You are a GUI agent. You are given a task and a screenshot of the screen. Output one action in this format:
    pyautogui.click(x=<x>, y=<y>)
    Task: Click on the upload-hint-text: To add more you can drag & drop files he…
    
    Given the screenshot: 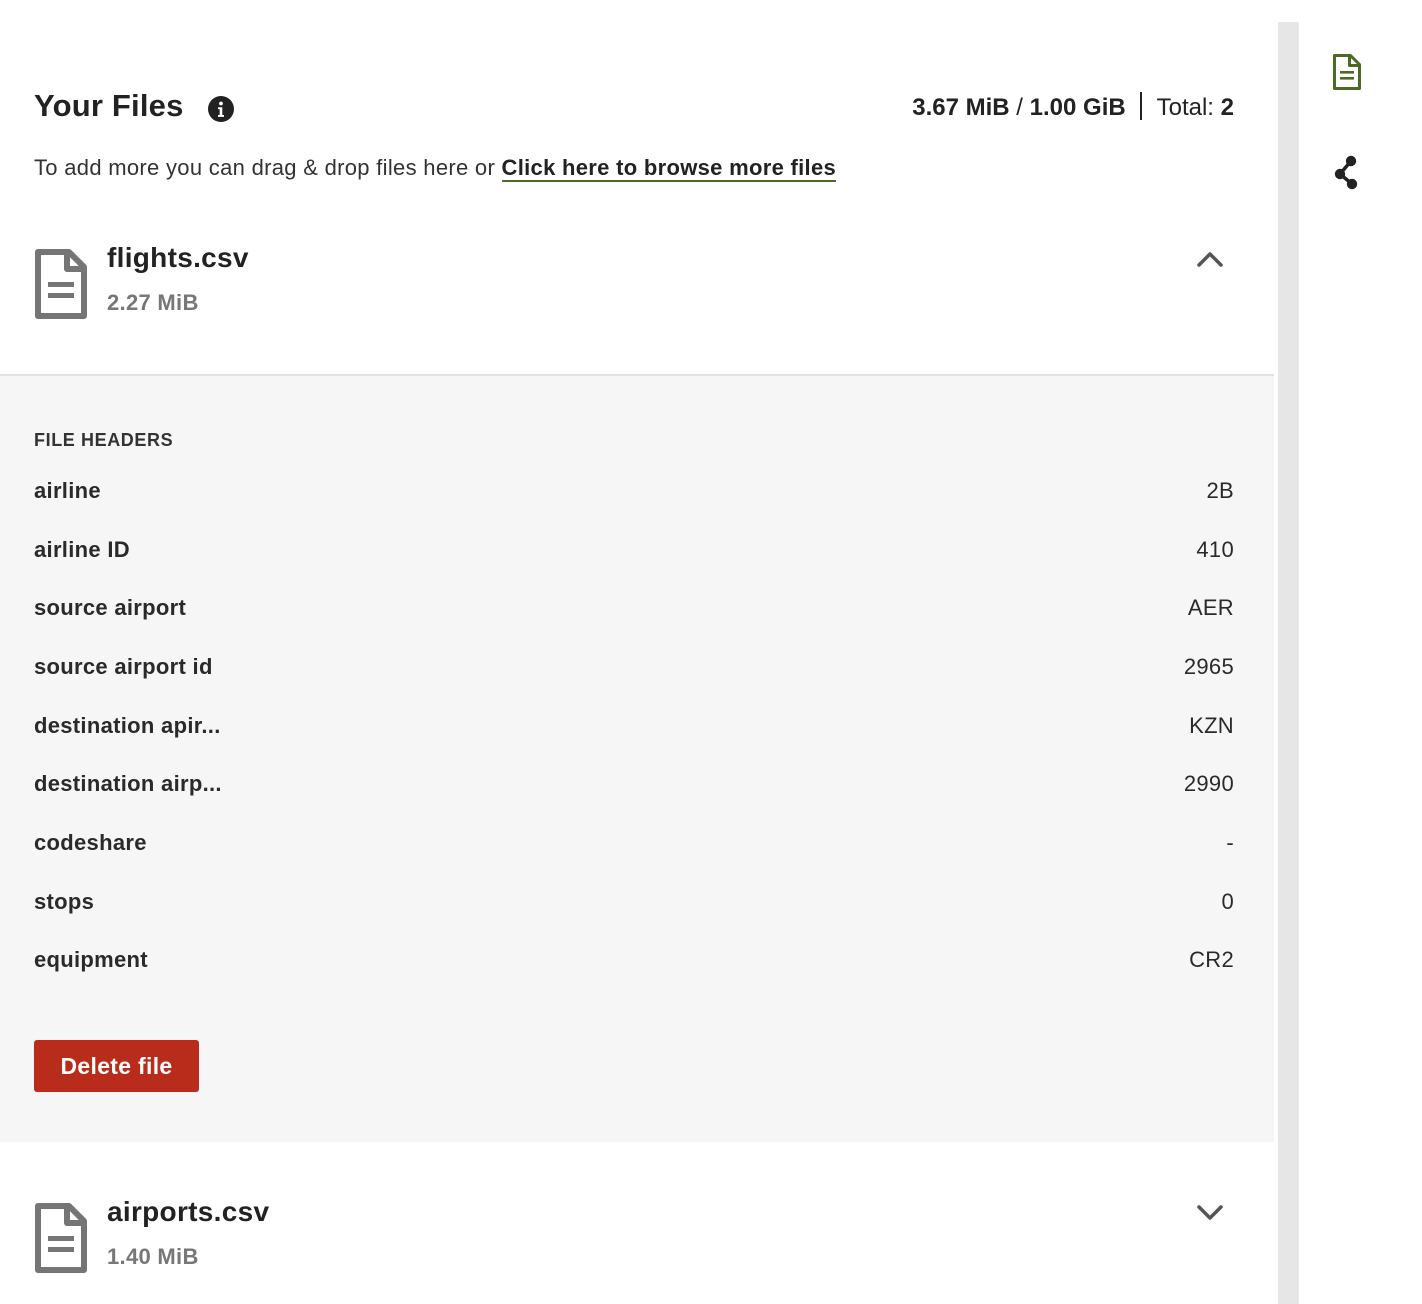 What is the action you would take?
    pyautogui.click(x=265, y=167)
    